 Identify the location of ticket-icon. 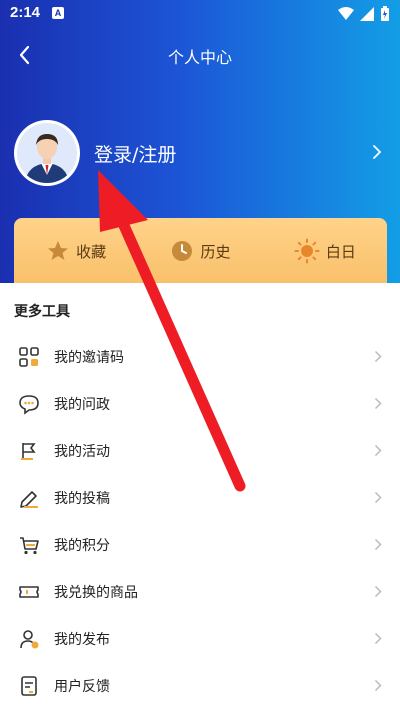
(29, 592).